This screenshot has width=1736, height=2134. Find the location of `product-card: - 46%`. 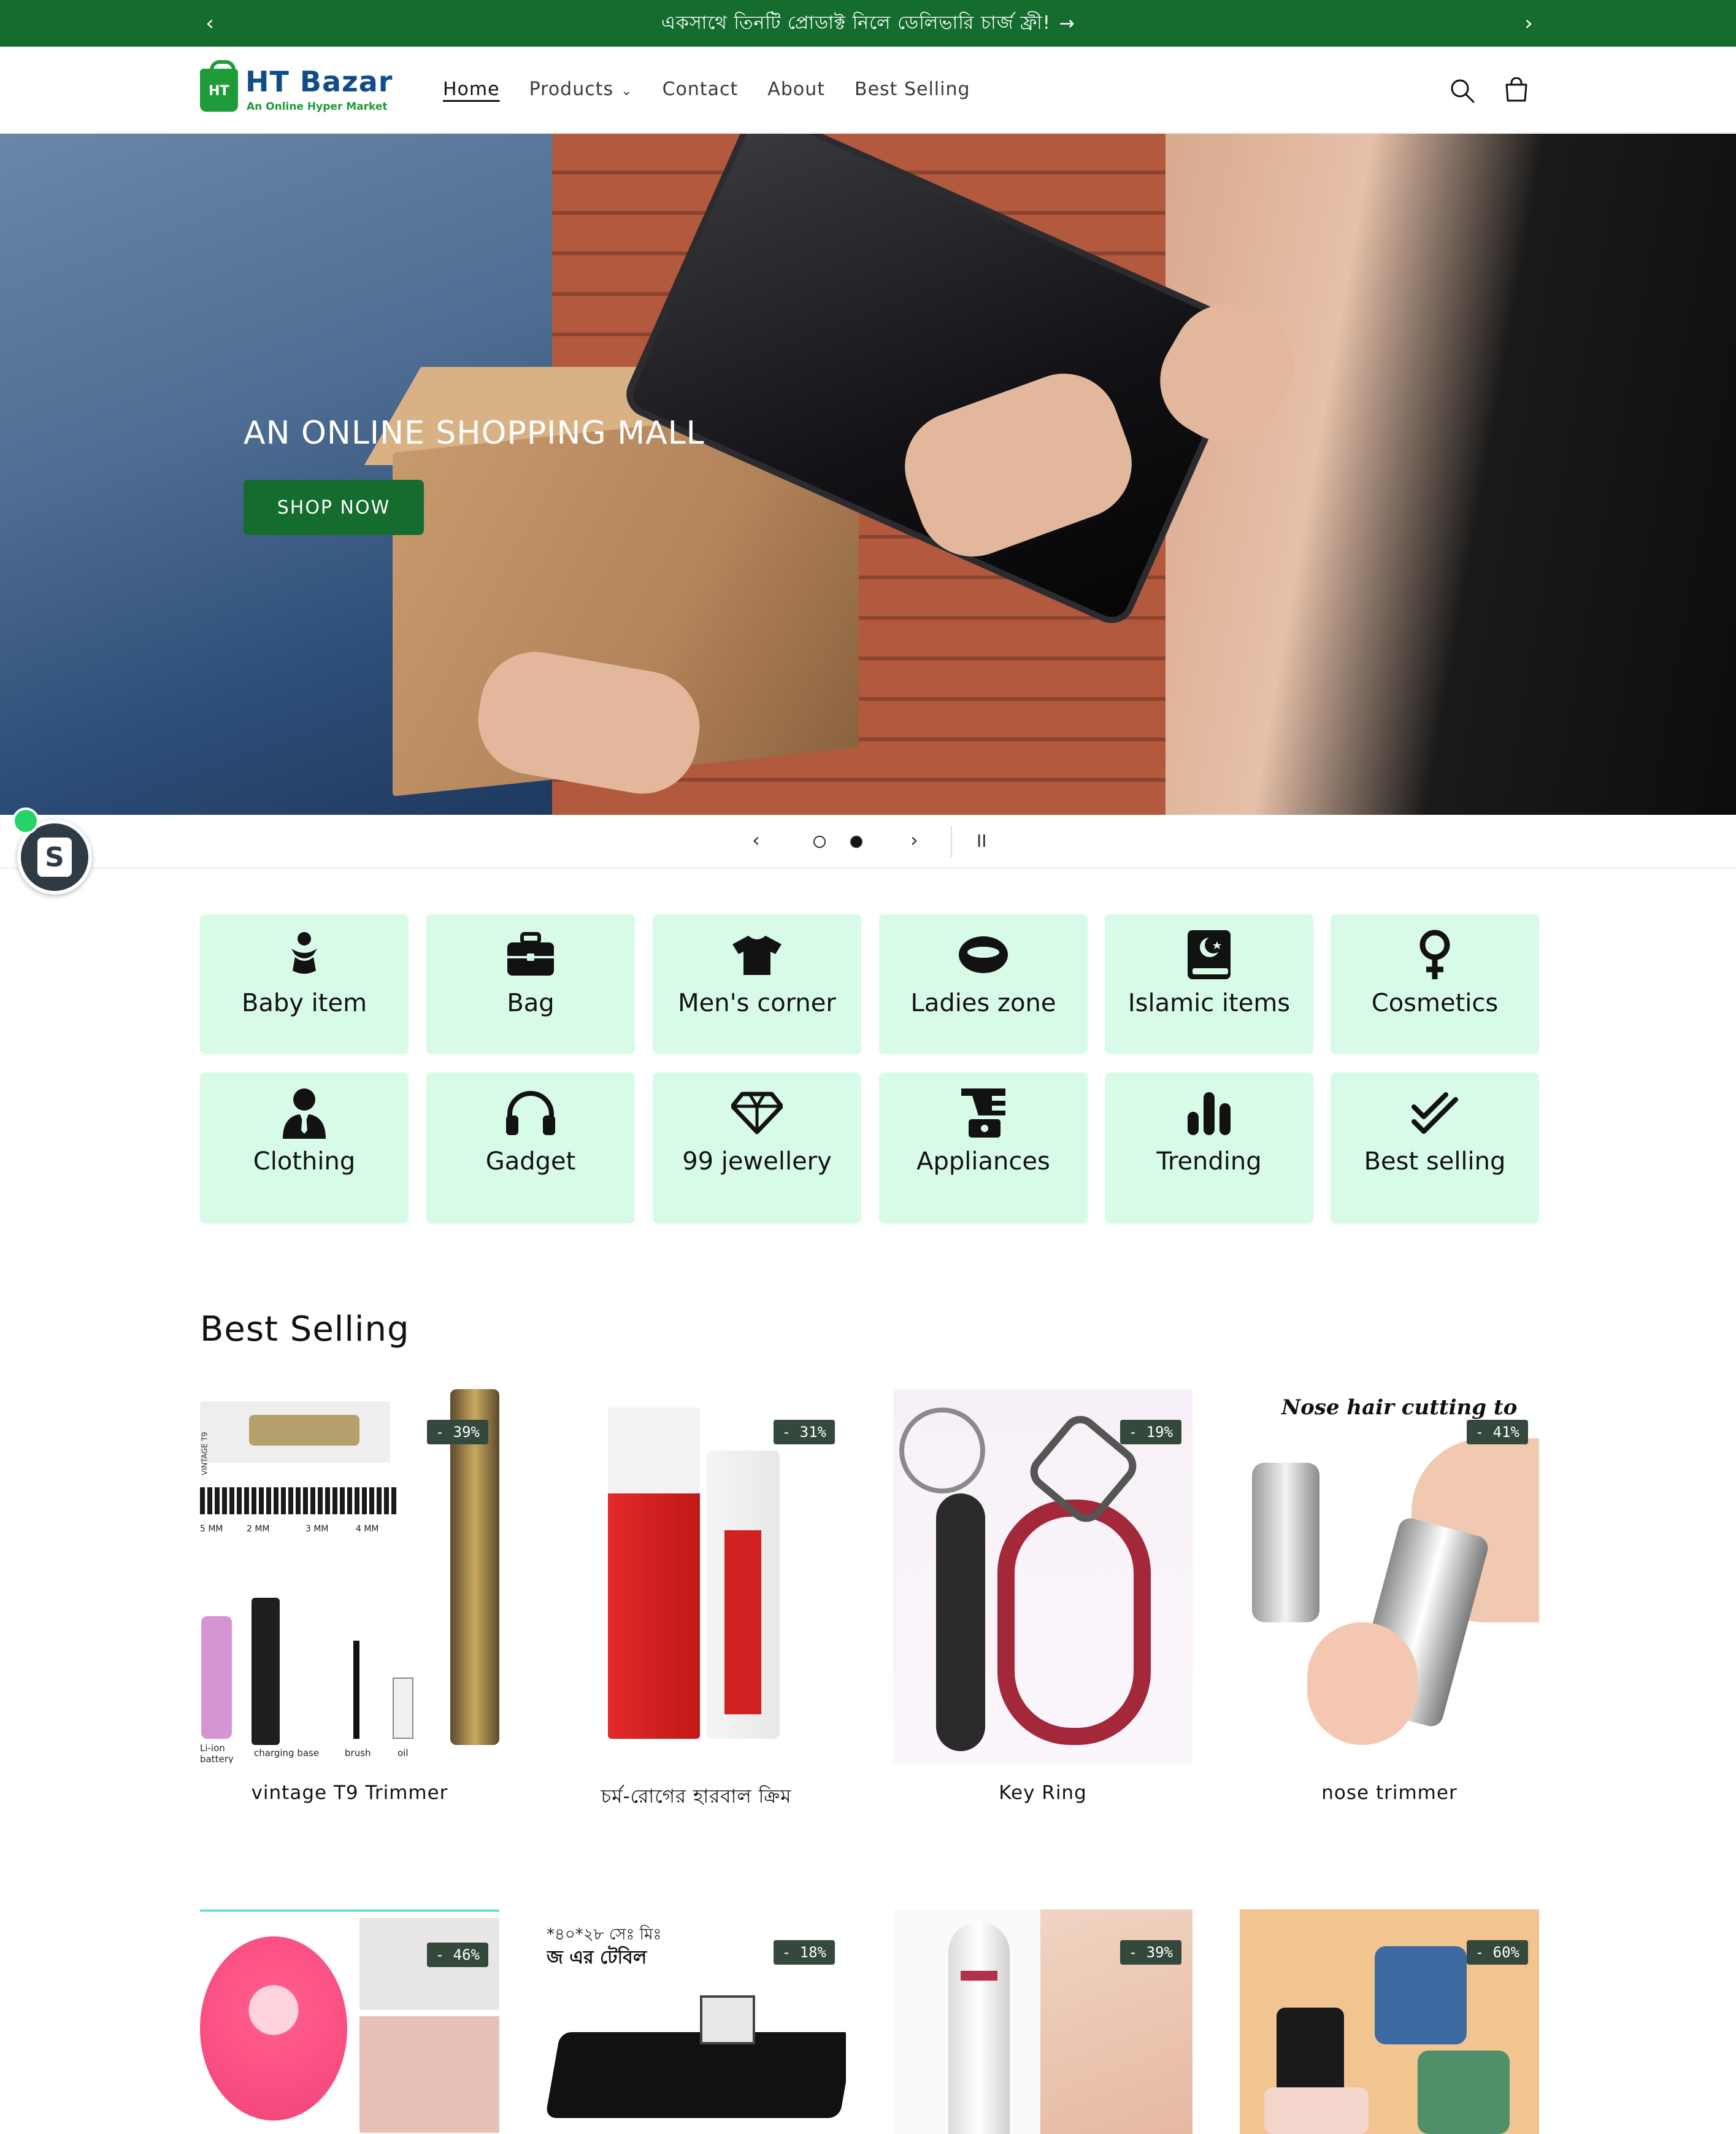

product-card: - 46% is located at coordinates (350, 2022).